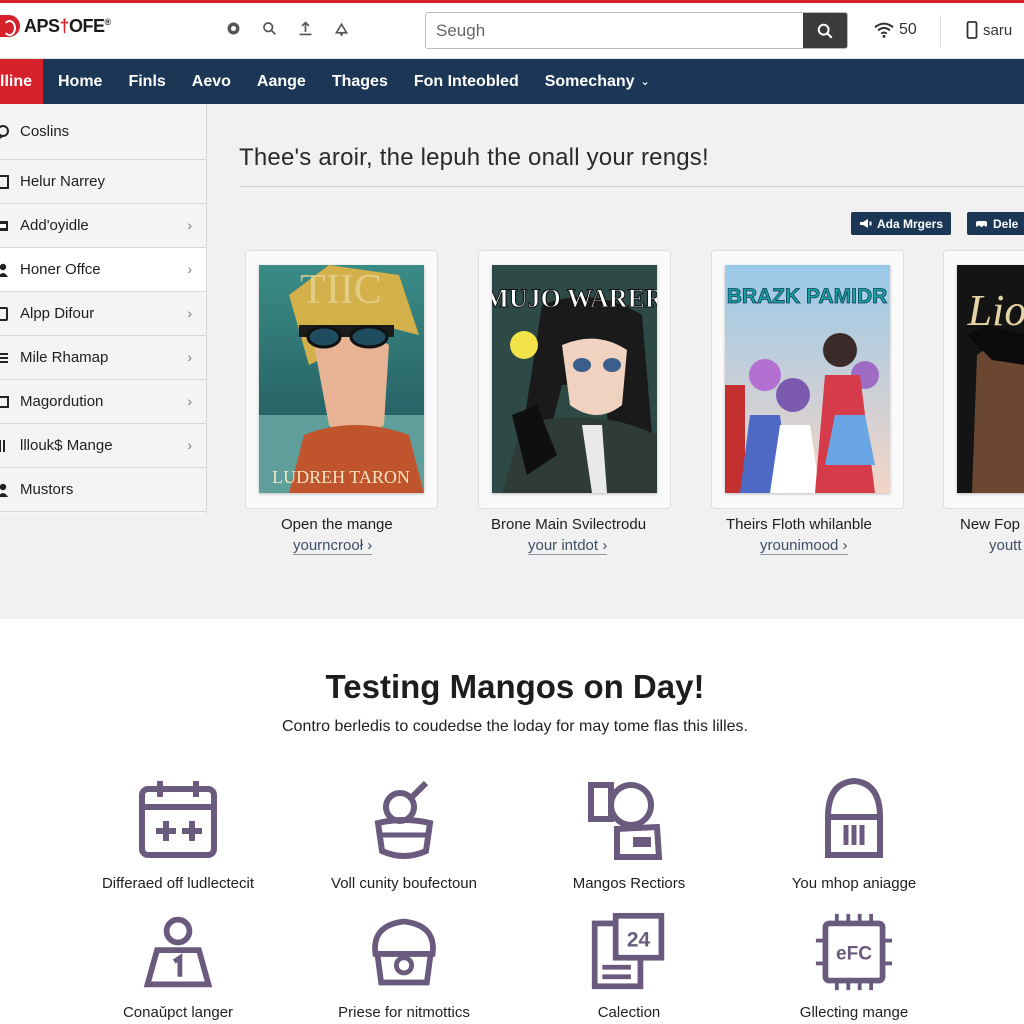 This screenshot has width=1024, height=1024. I want to click on chef-icon, so click(404, 952).